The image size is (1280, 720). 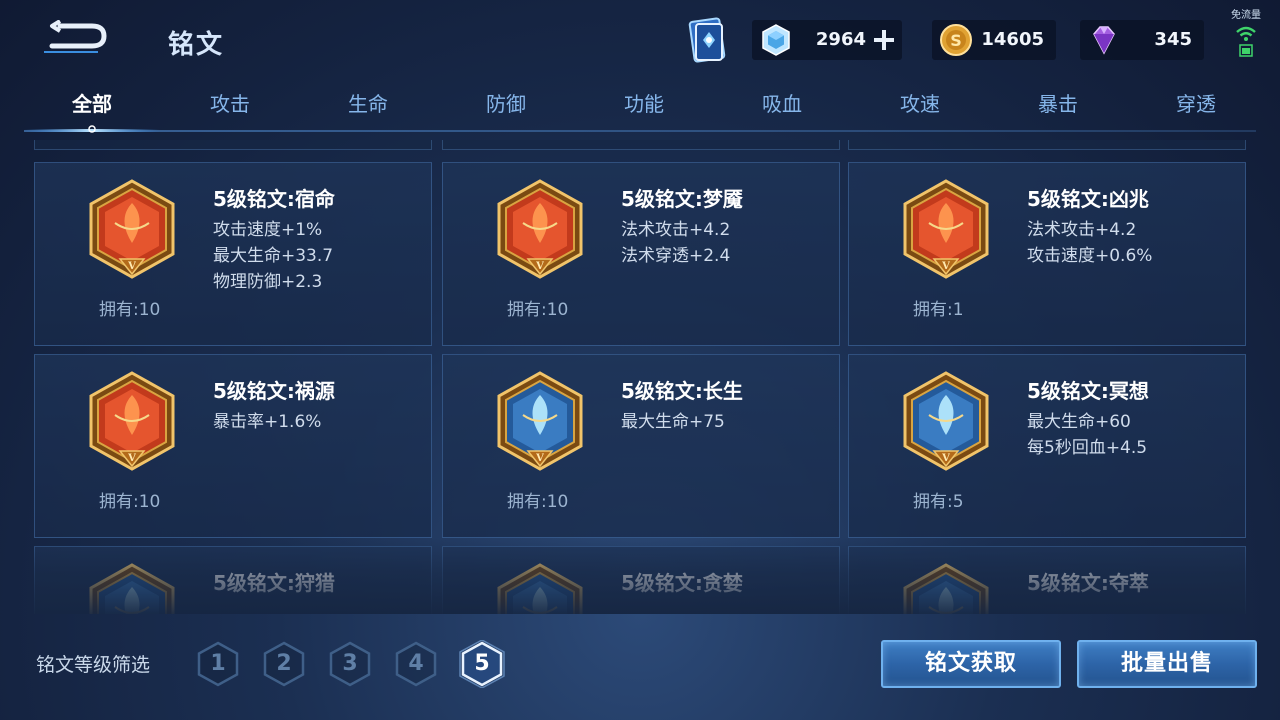 I want to click on inscription-stats: 最大生命+60 每5秒回血+4.5, so click(x=1087, y=435).